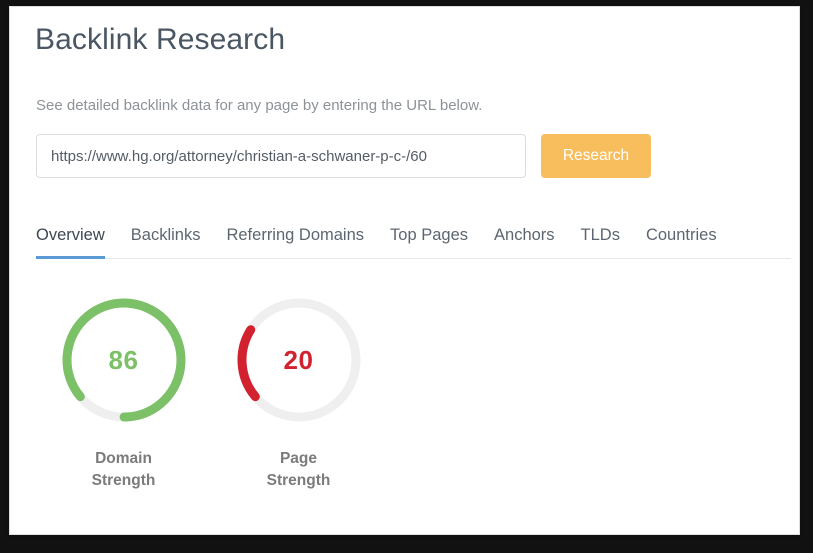 This screenshot has height=553, width=813. What do you see at coordinates (123, 481) in the screenshot?
I see `domain-strength-label-line2: Strength` at bounding box center [123, 481].